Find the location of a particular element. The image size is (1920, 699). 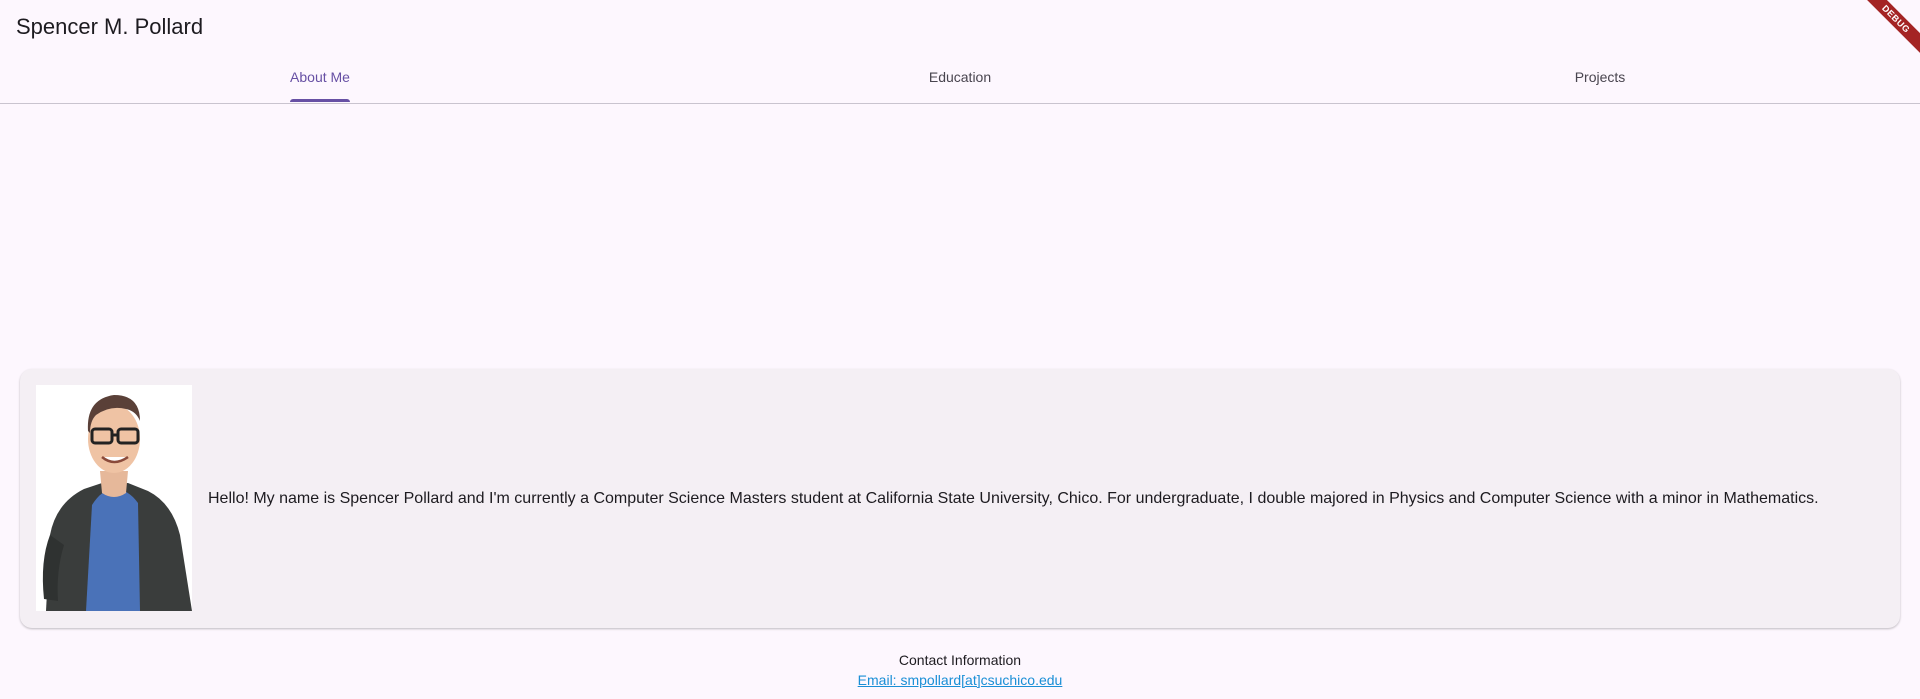

tab-about-me-label: About Me is located at coordinates (320, 84).